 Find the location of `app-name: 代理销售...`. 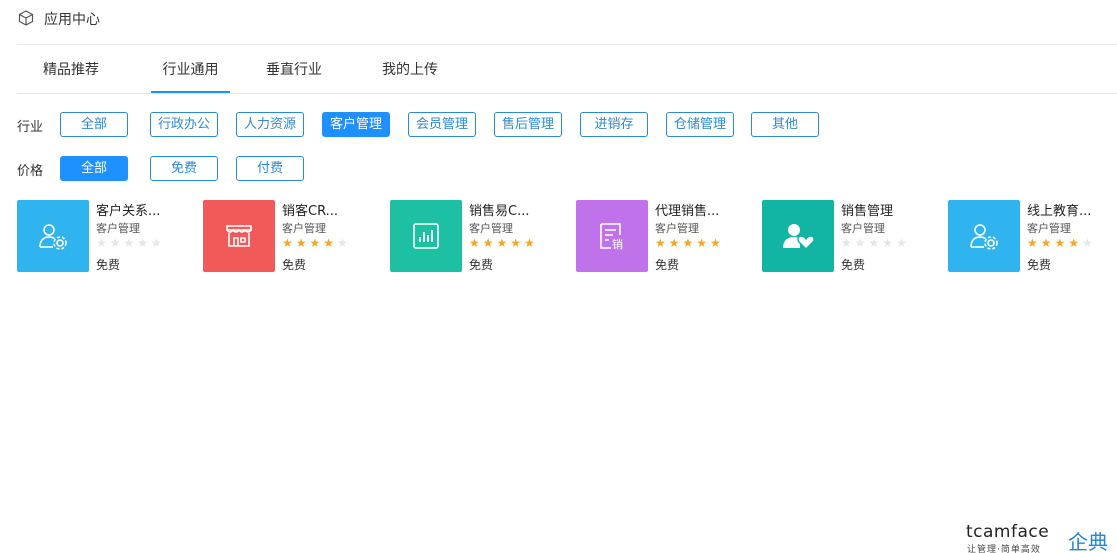

app-name: 代理销售... is located at coordinates (687, 211).